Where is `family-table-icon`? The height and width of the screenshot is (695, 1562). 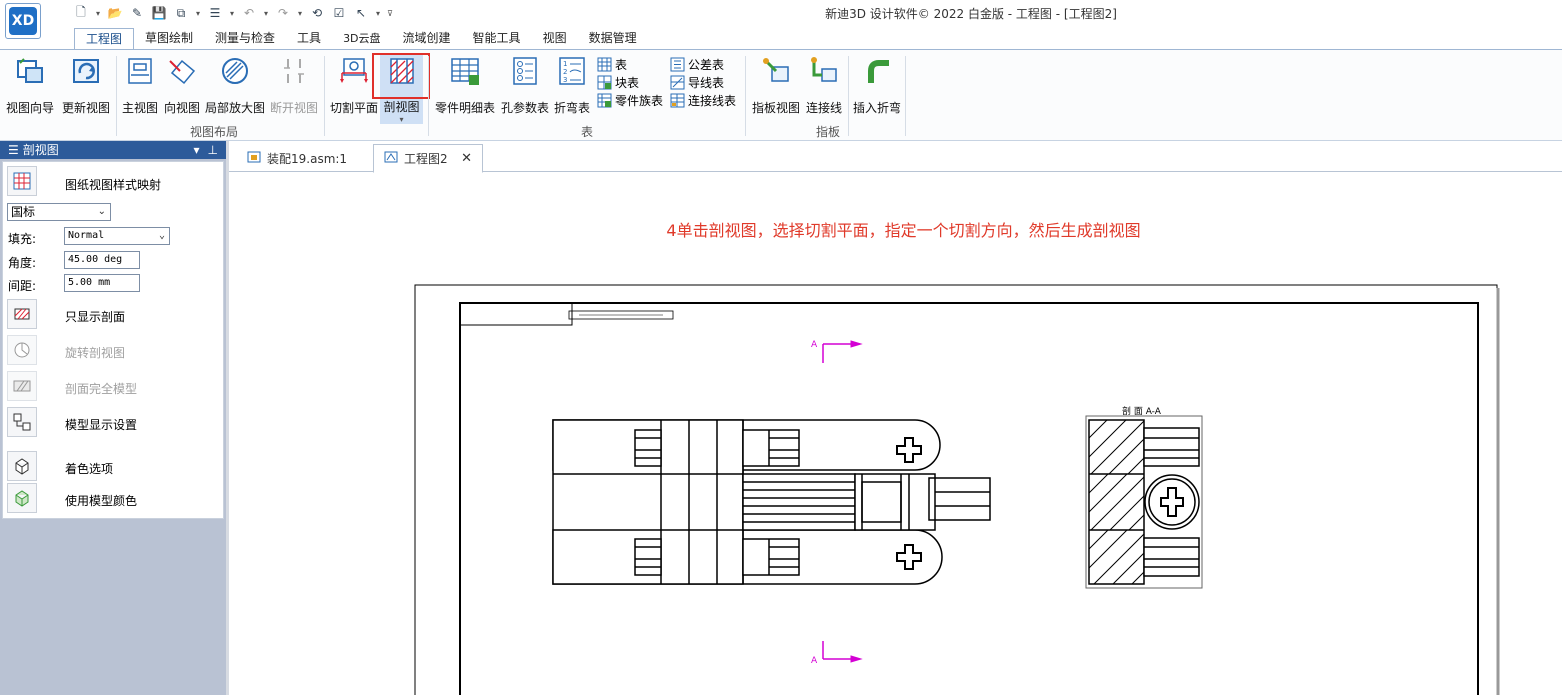
family-table-icon is located at coordinates (604, 100).